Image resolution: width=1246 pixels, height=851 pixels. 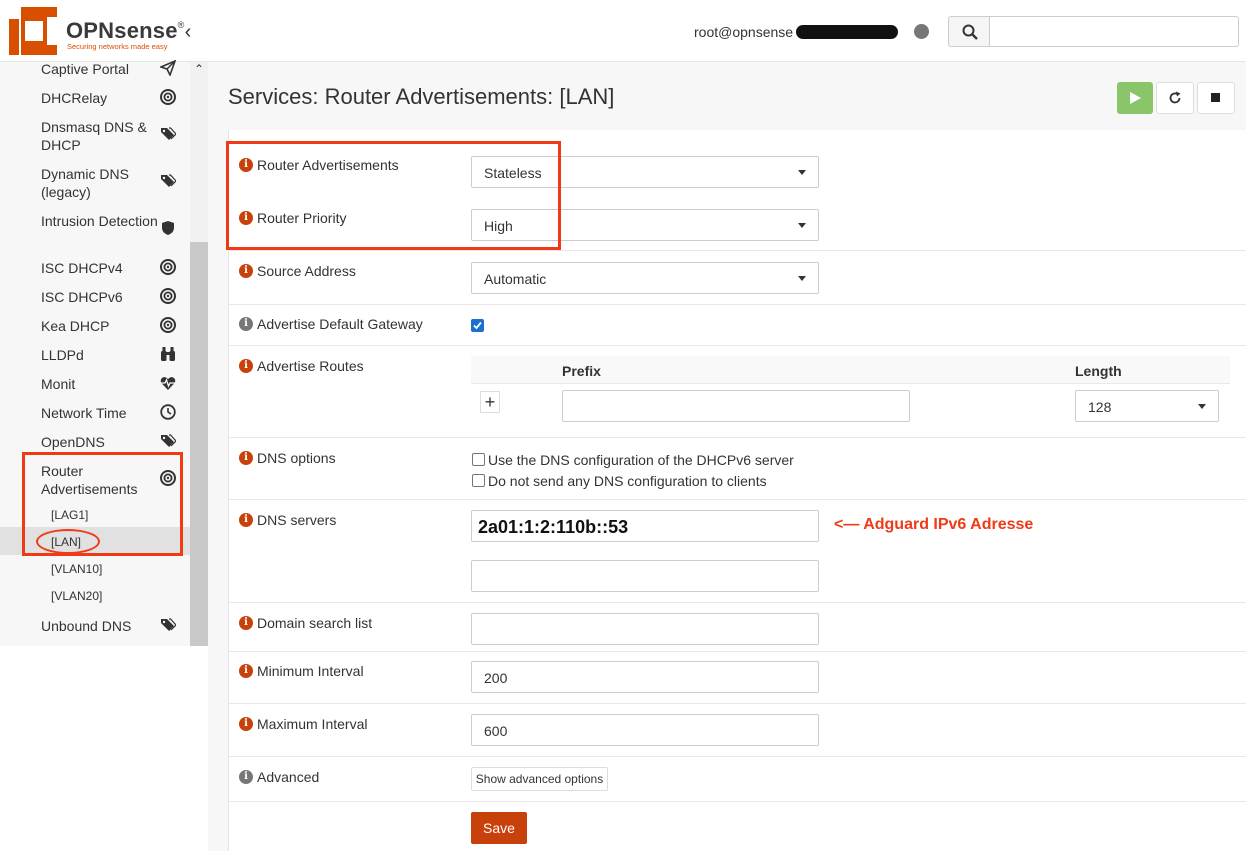 What do you see at coordinates (297, 520) in the screenshot?
I see `dns-servers-label: DNS servers` at bounding box center [297, 520].